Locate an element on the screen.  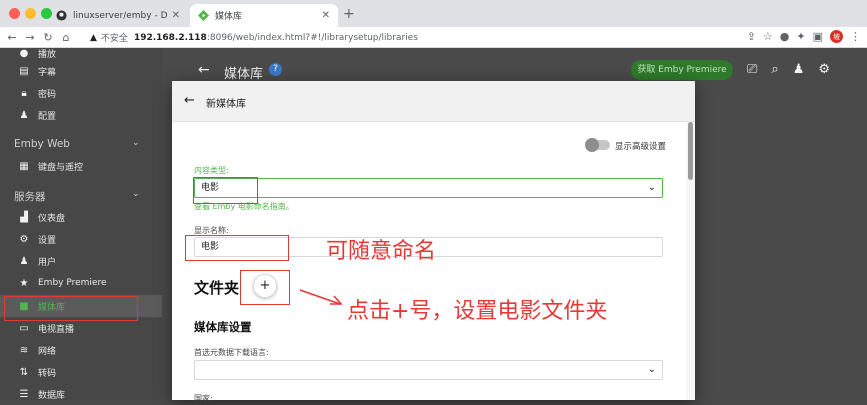
get-premiere-button: 获取 Emby Premiere is located at coordinates (682, 70).